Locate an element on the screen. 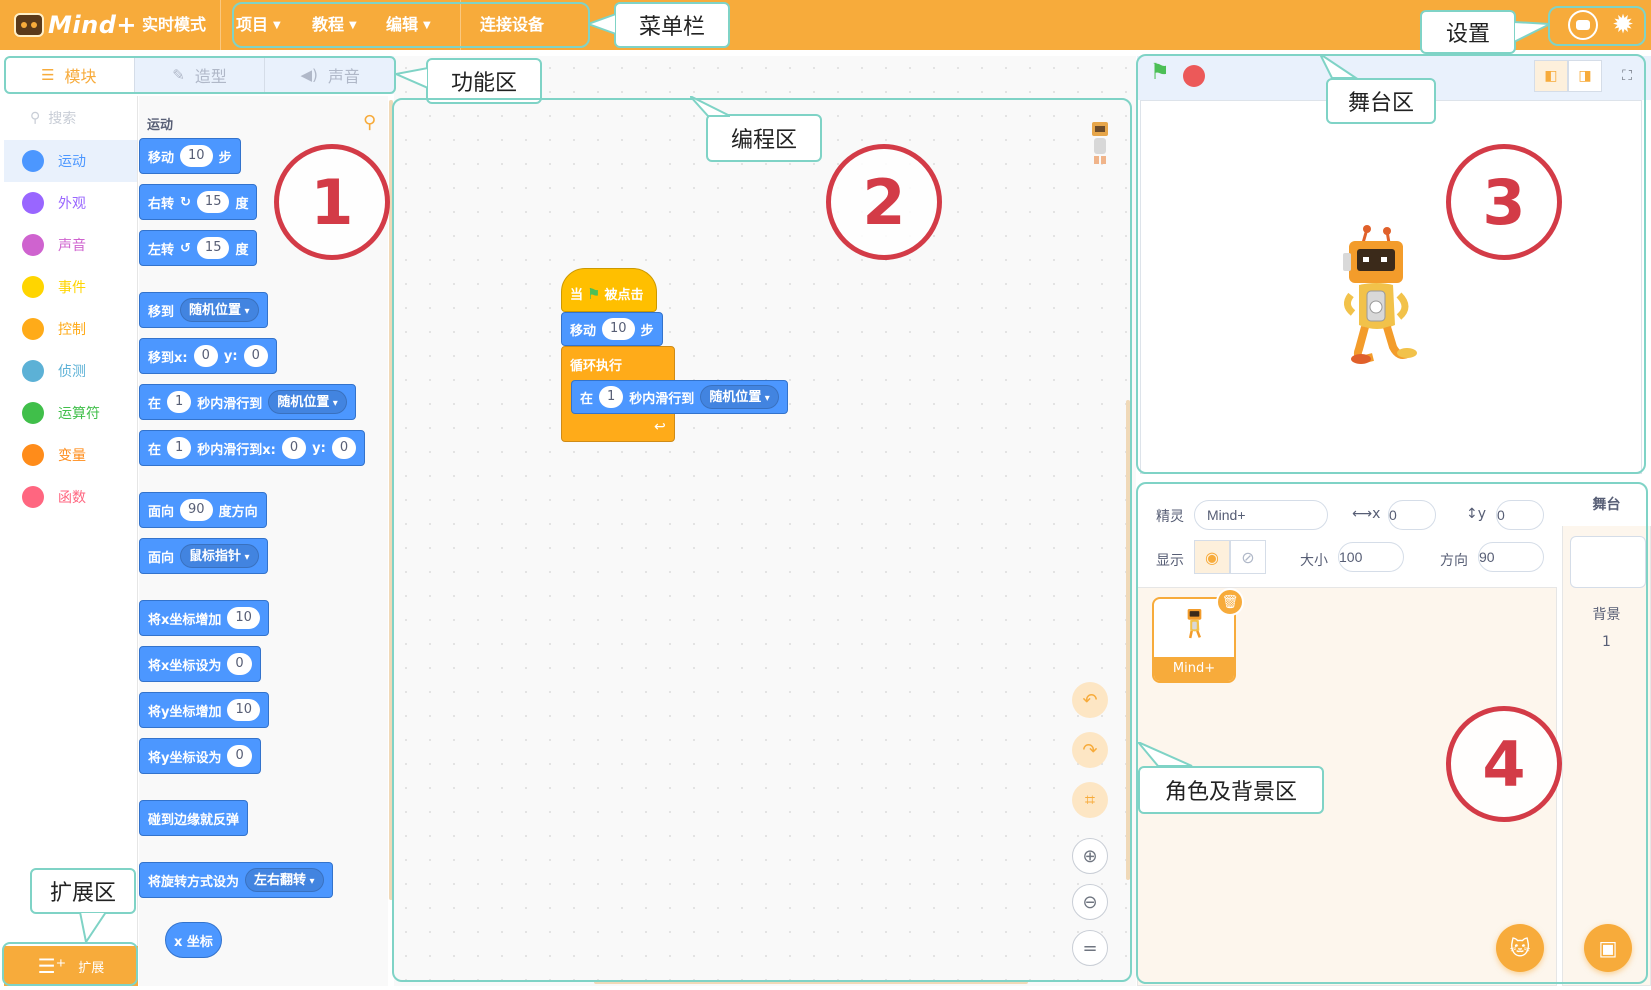  block-text: 将y坐标增加 is located at coordinates (185, 712).